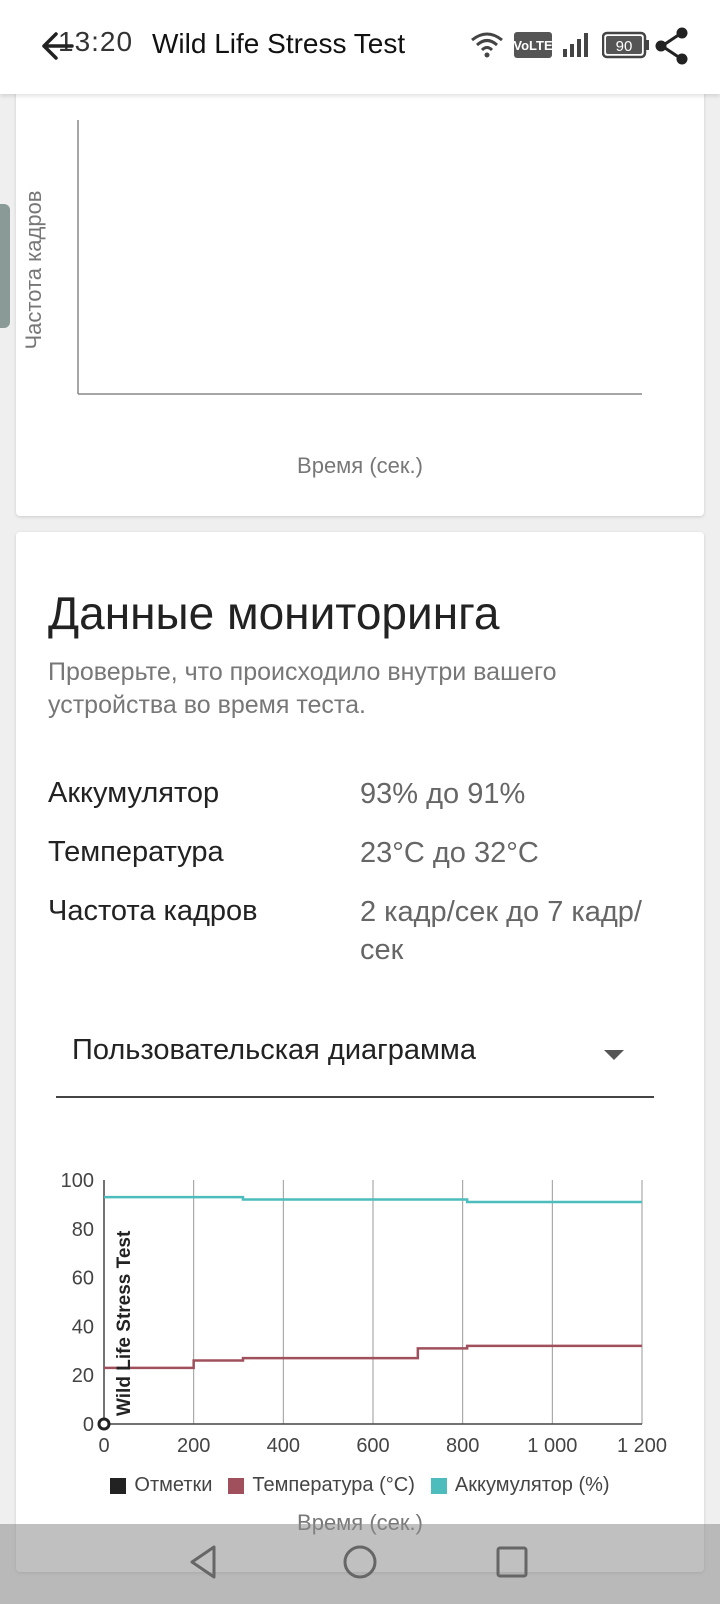  Describe the element at coordinates (83, 1230) in the screenshot. I see `y-tick-label: 80` at that location.